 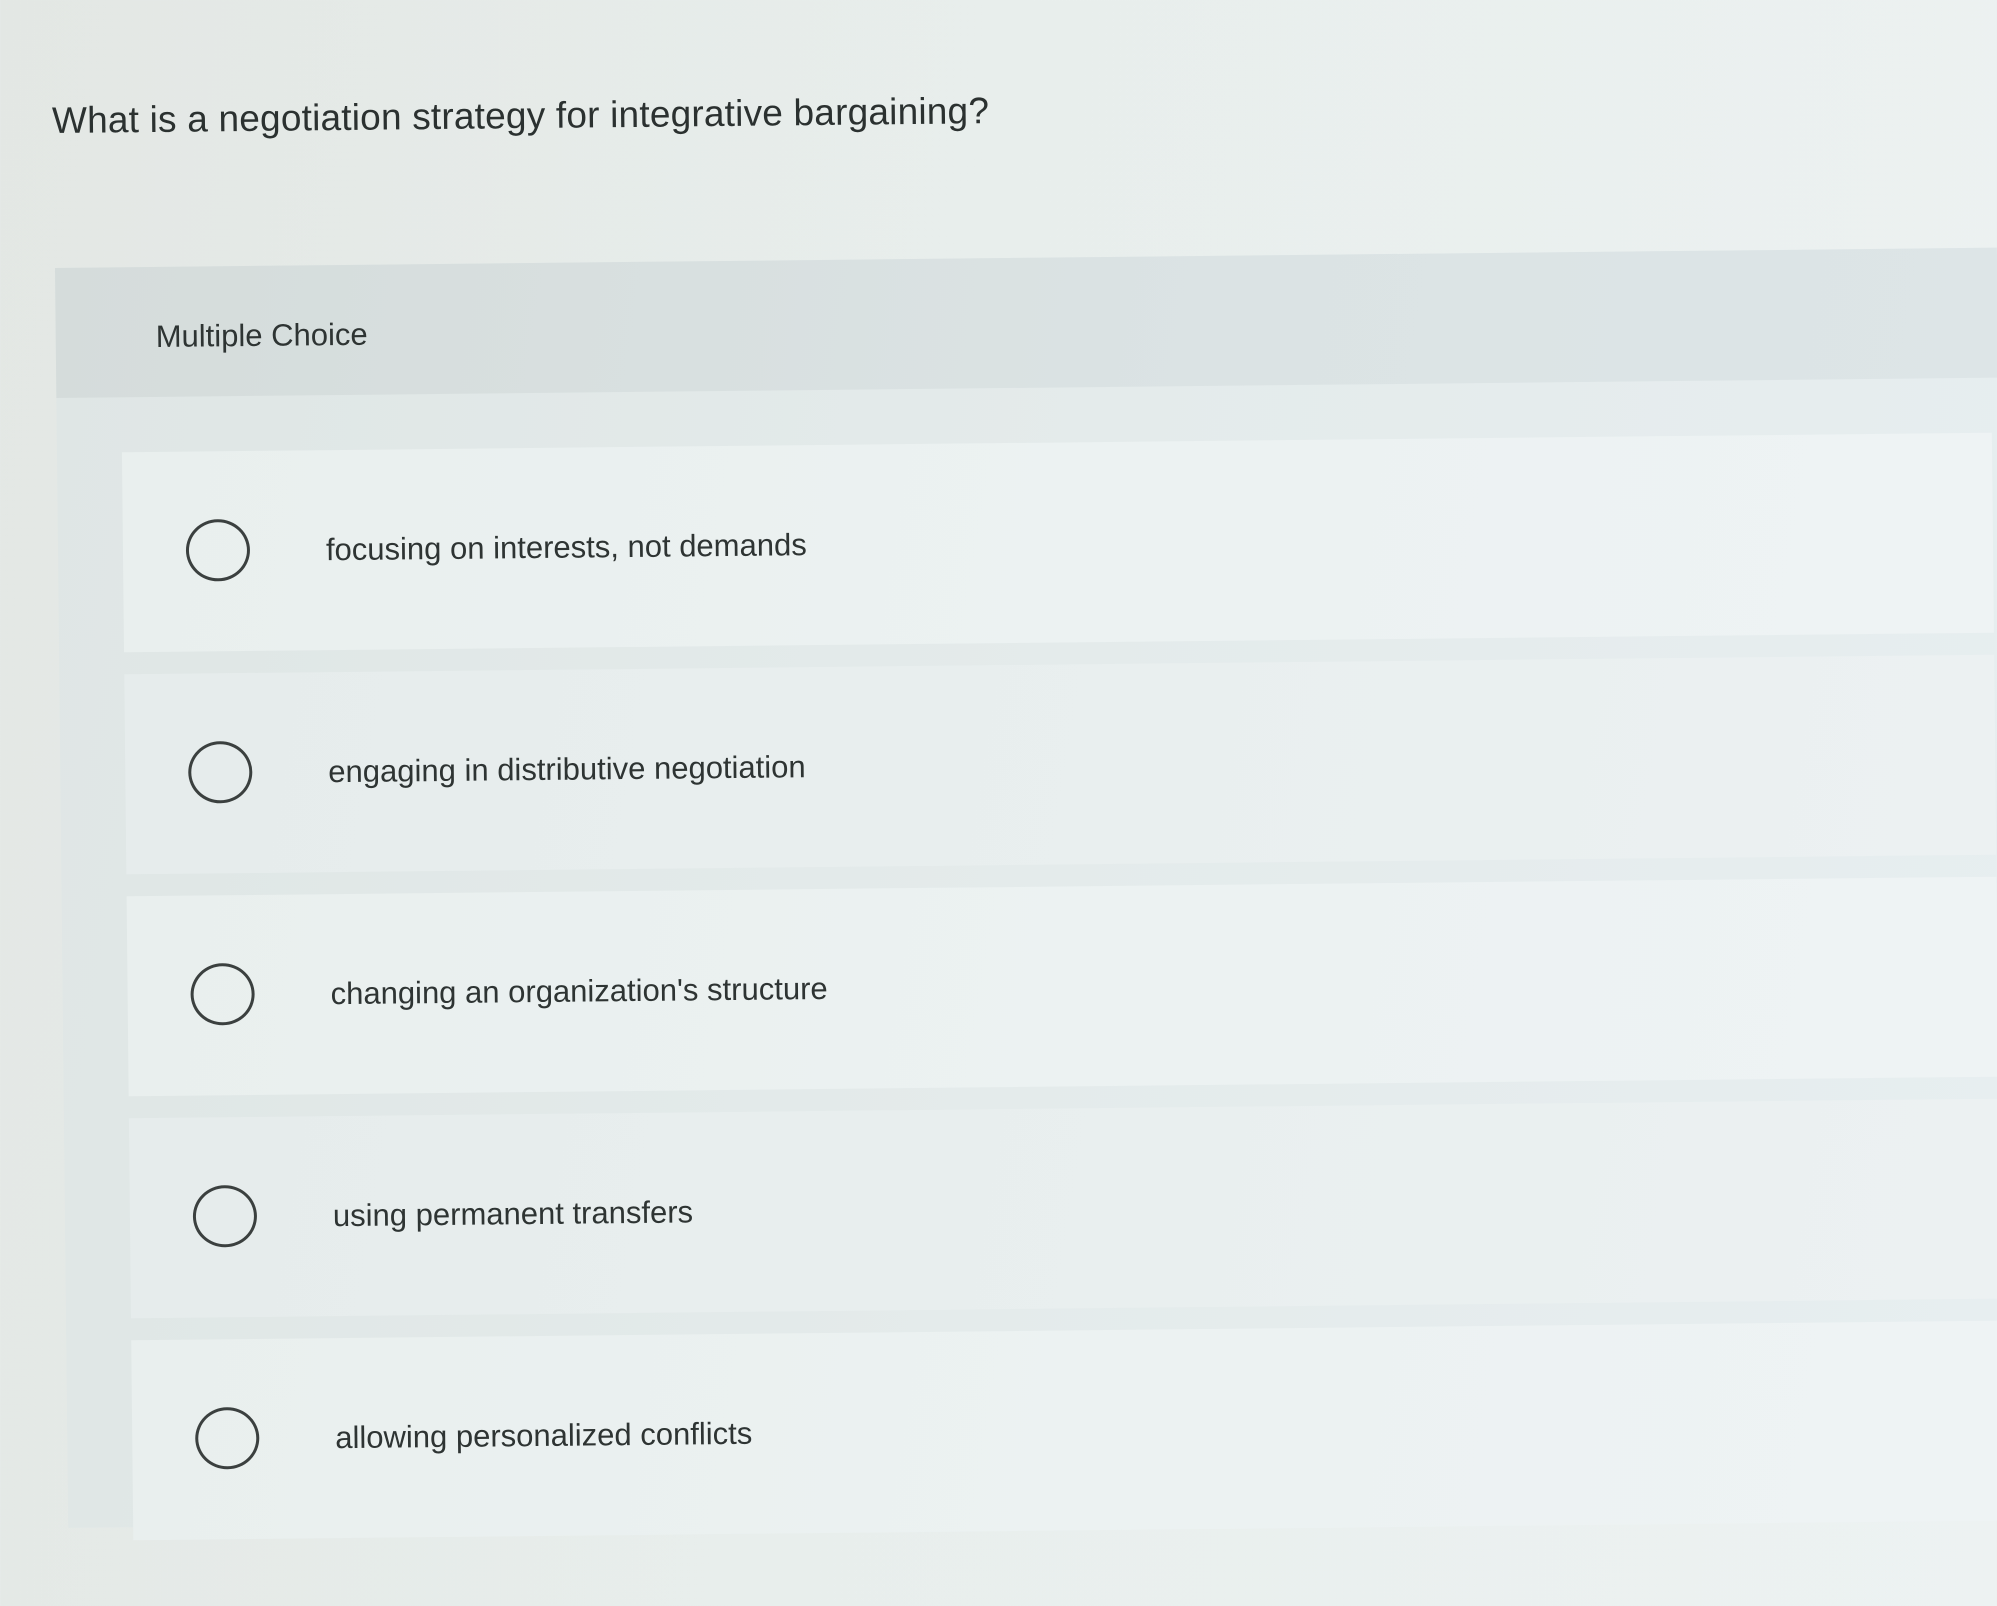 What do you see at coordinates (261, 335) in the screenshot?
I see `question-type-label: Multiple Choice` at bounding box center [261, 335].